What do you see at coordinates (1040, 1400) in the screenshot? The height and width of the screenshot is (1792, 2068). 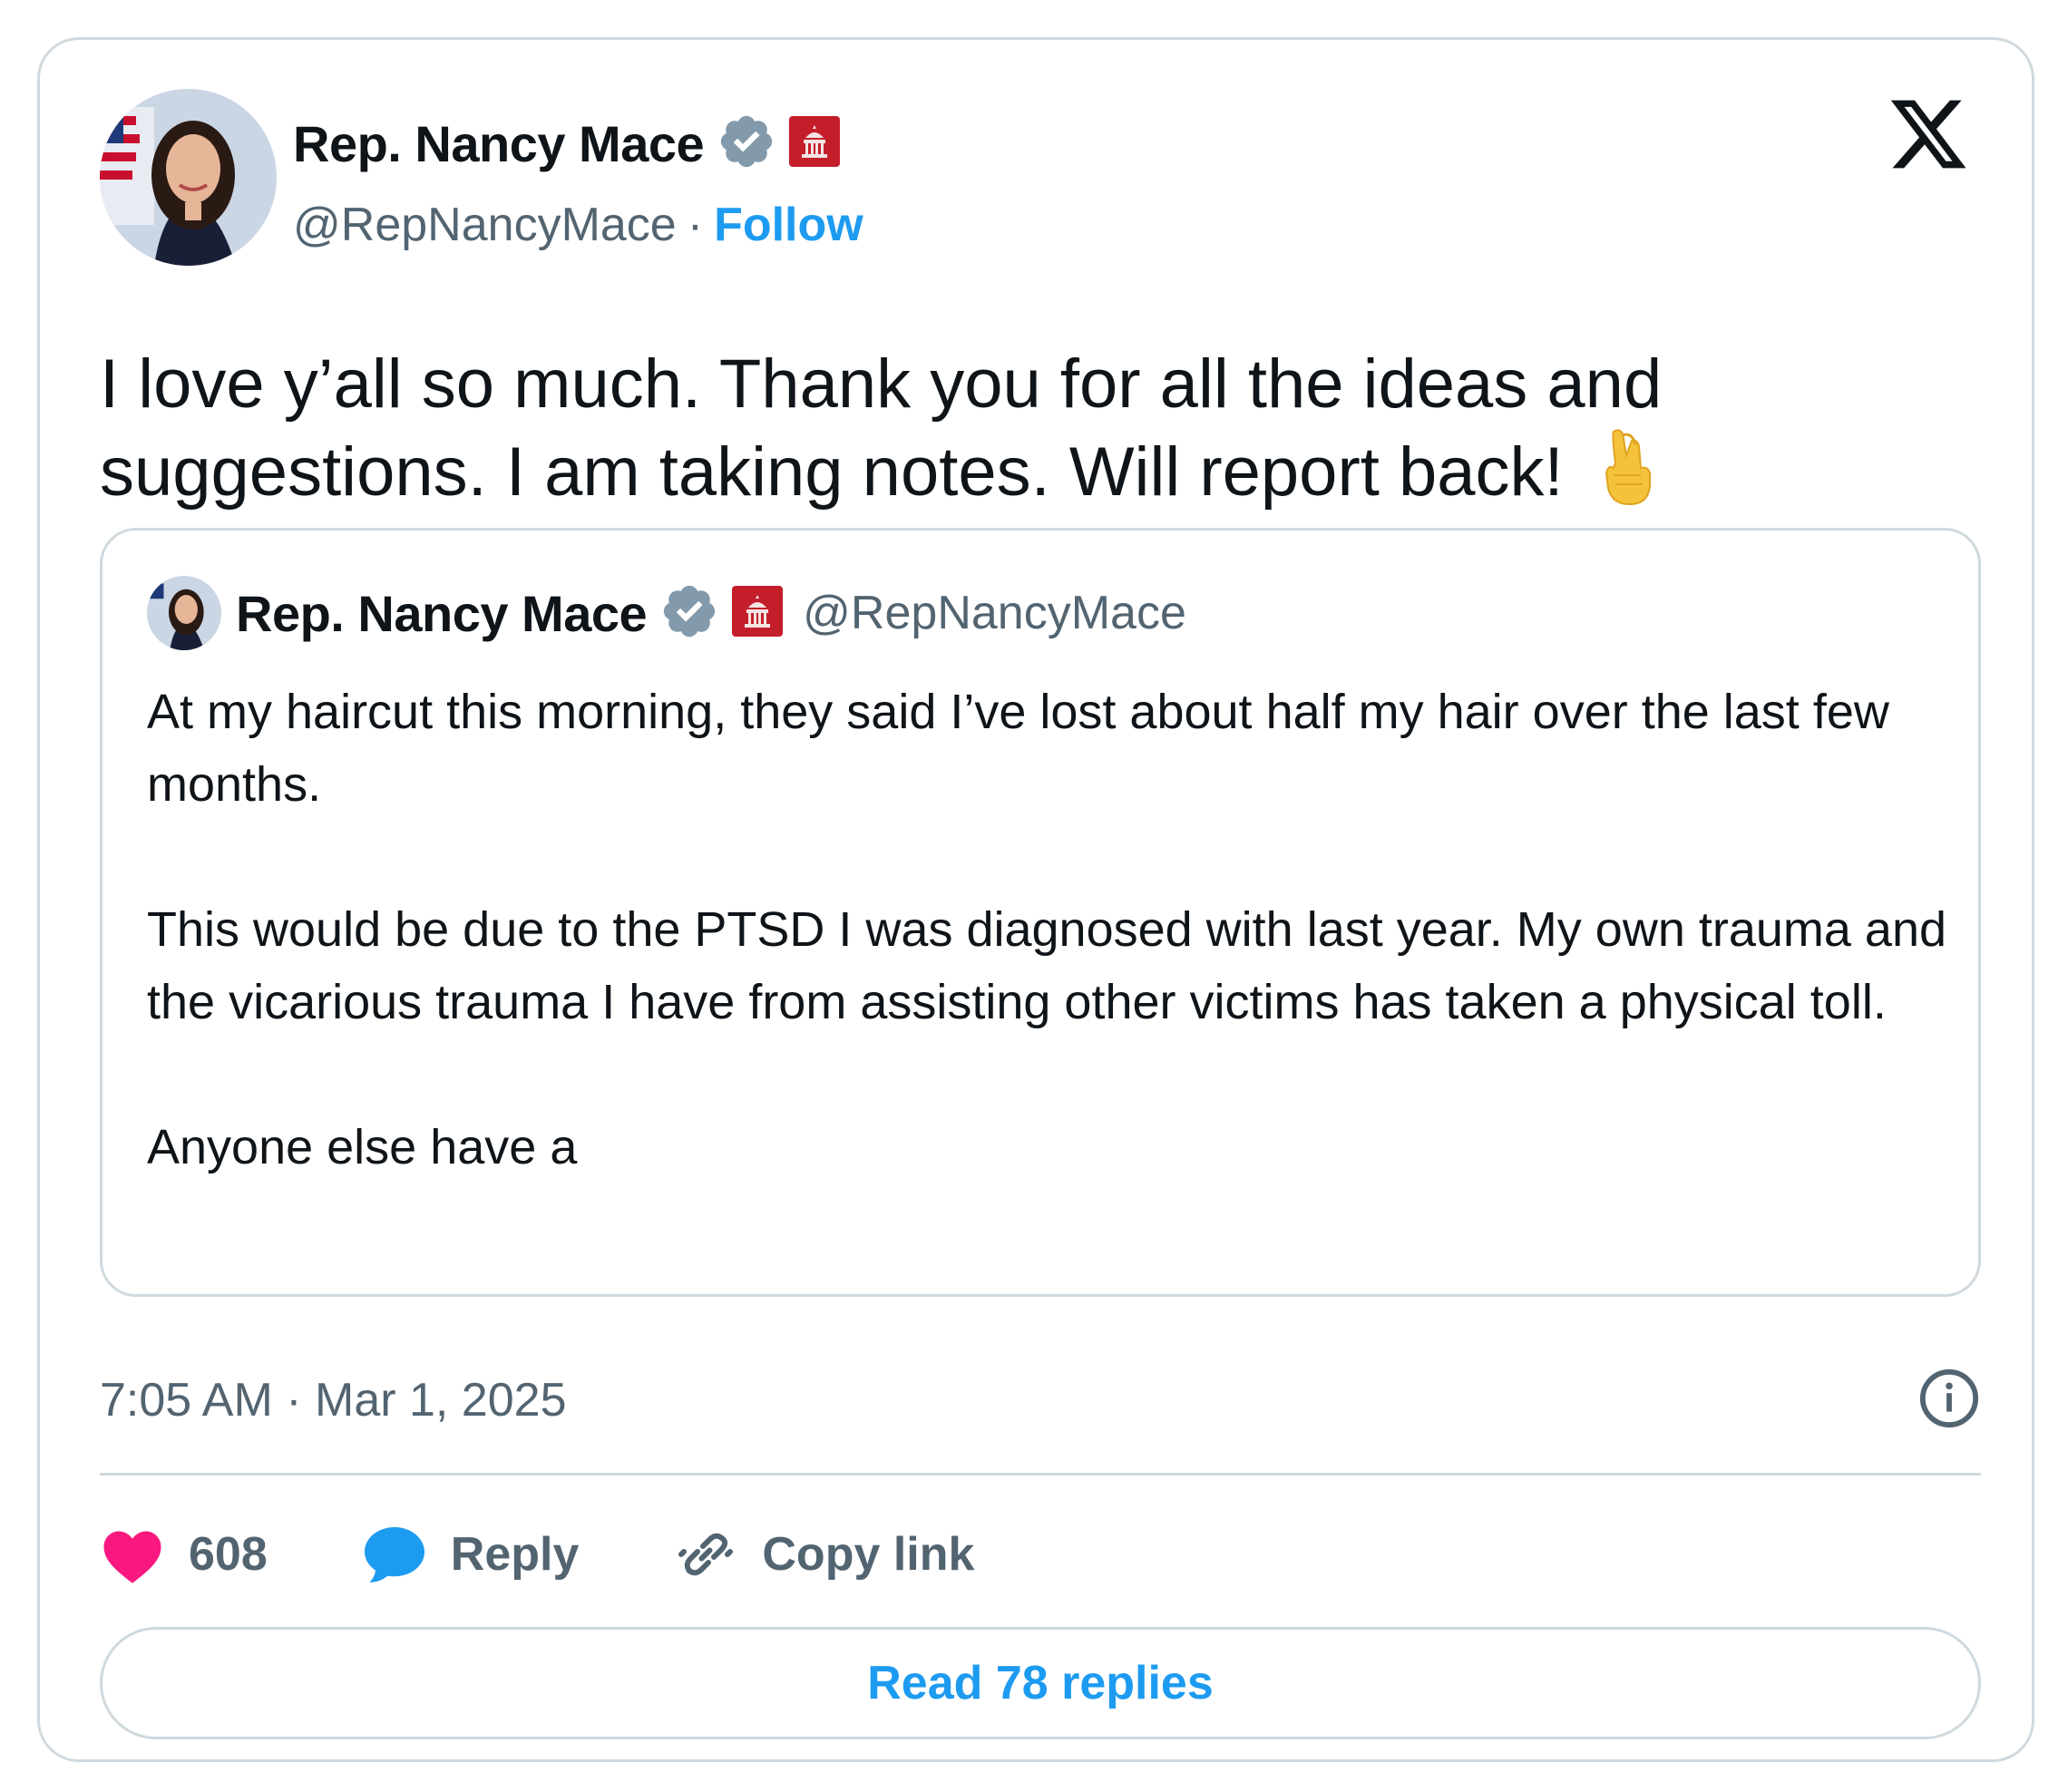 I see `timestamp-row: 7:05 AM · Mar 1, 2025` at bounding box center [1040, 1400].